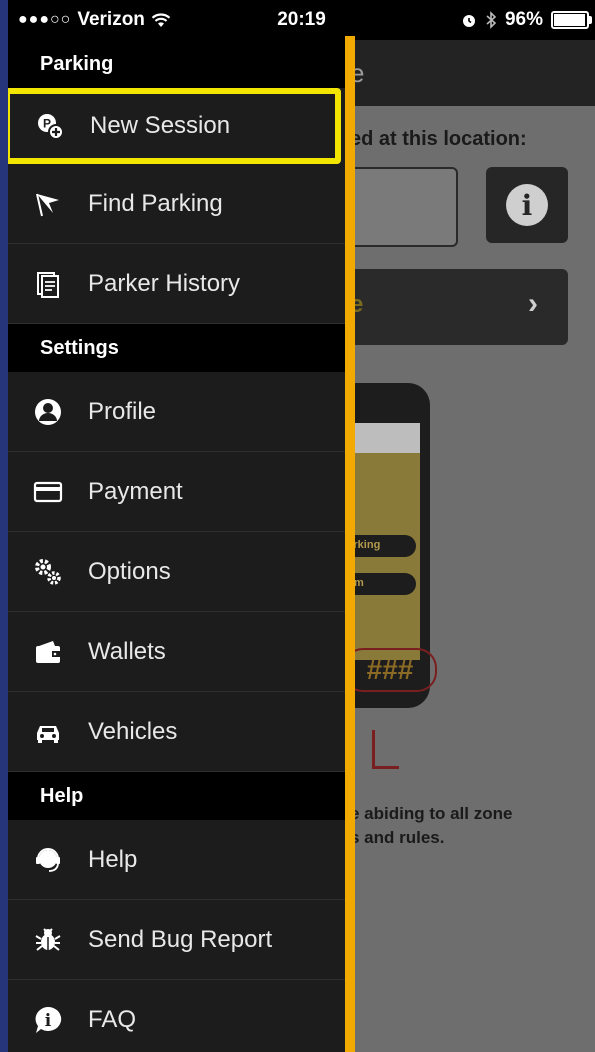 The image size is (595, 1052). I want to click on menu-item-faq: i FAQ, so click(176, 1016).